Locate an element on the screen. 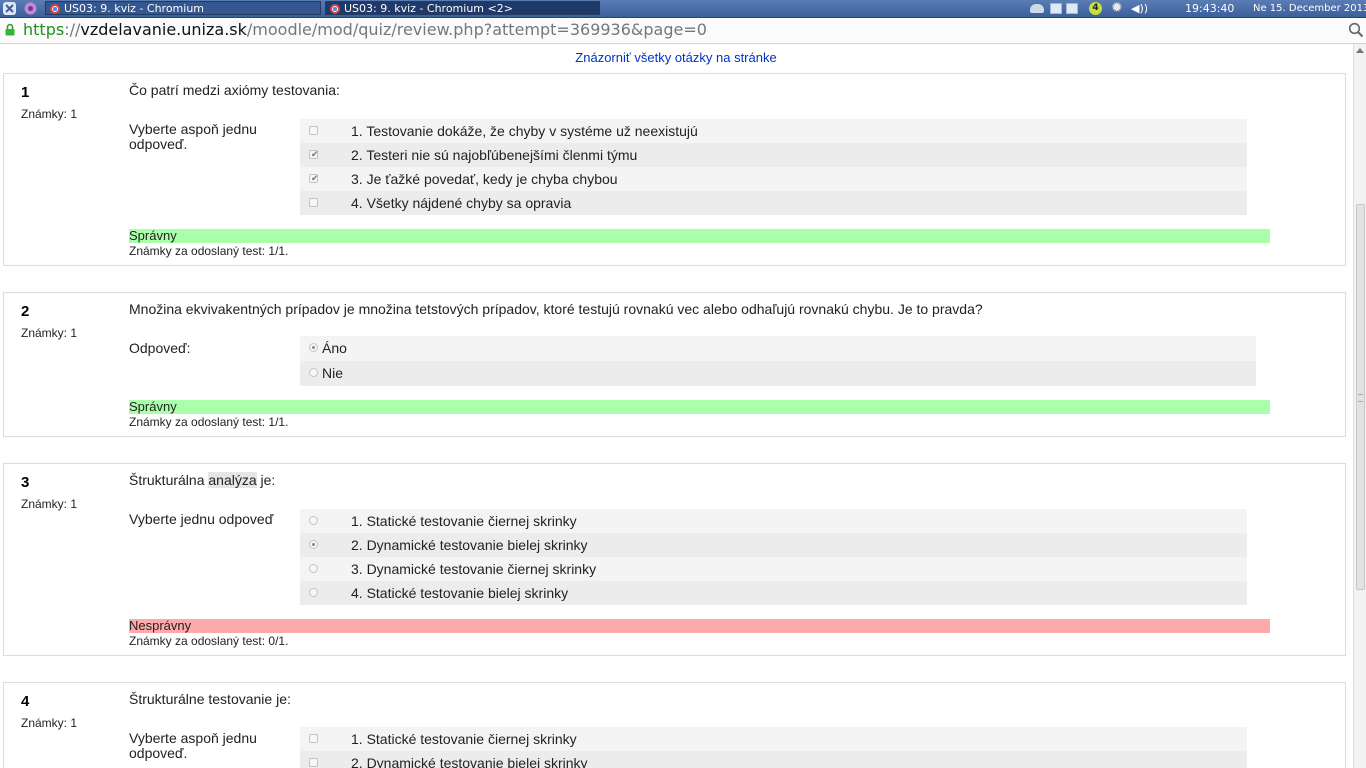  question-text-part: Štrukturálna is located at coordinates (169, 480).